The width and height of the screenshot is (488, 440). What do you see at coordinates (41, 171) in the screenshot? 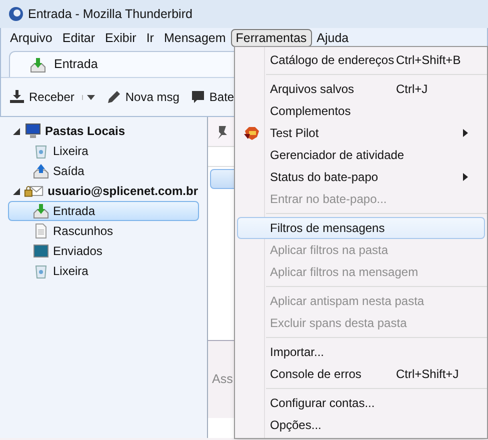
I see `outbox-icon` at bounding box center [41, 171].